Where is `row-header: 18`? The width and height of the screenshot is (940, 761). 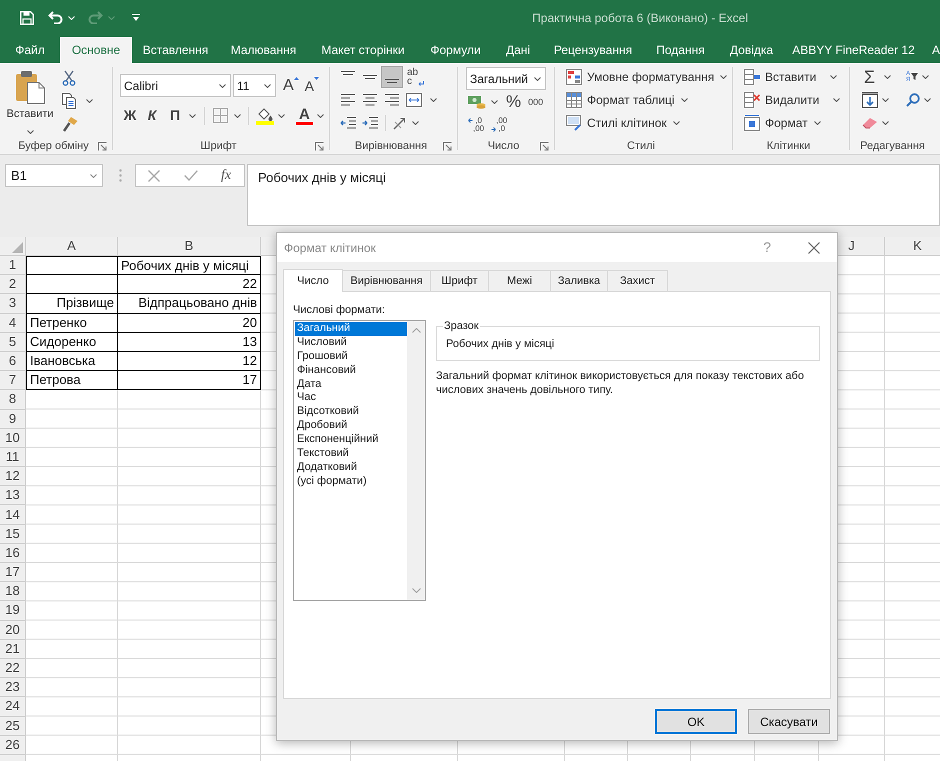
row-header: 18 is located at coordinates (13, 592).